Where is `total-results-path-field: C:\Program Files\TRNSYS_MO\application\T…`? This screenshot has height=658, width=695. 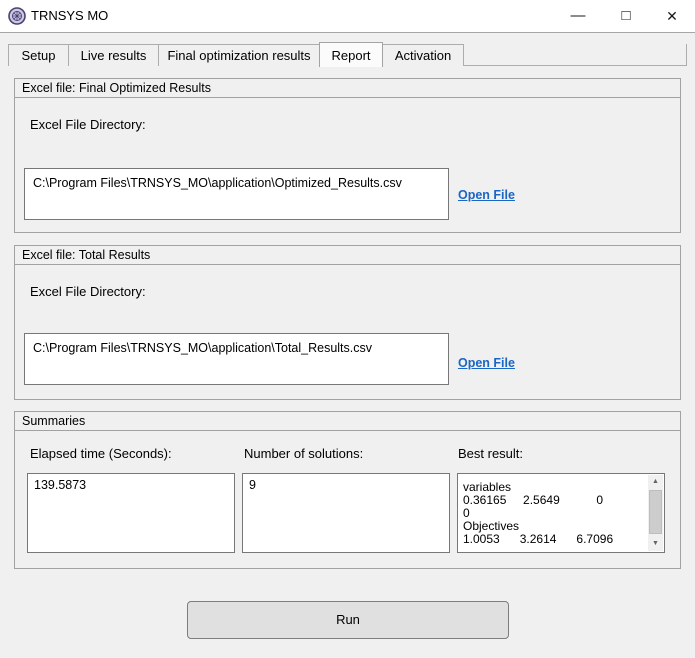 total-results-path-field: C:\Program Files\TRNSYS_MO\application\T… is located at coordinates (236, 359).